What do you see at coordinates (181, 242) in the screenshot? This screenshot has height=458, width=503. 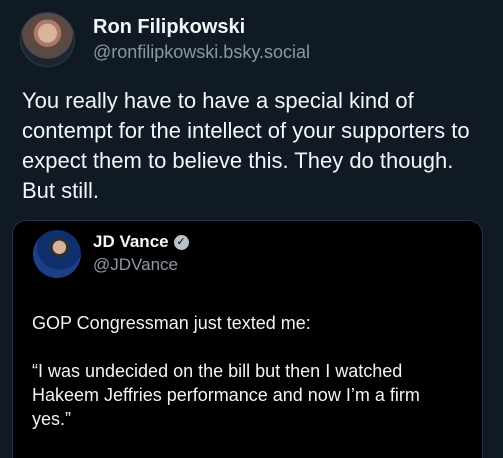 I see `verified-icon: ✓` at bounding box center [181, 242].